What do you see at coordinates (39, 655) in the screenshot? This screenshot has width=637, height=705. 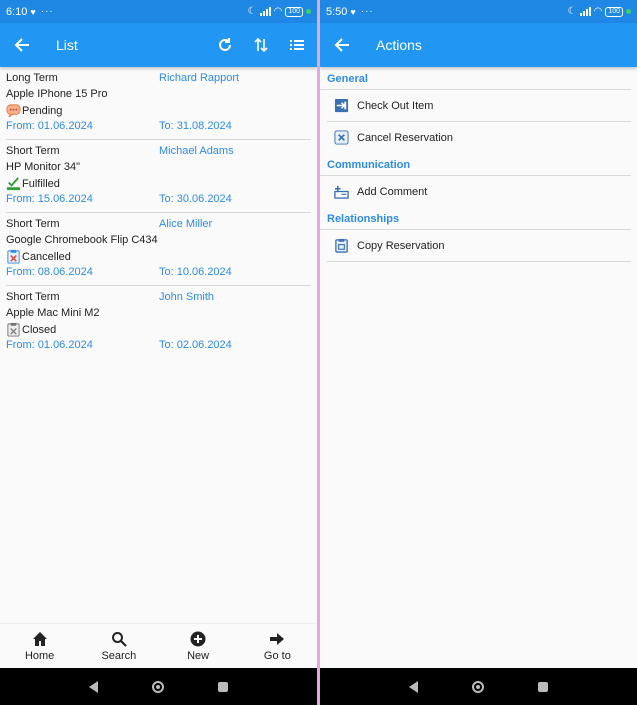 I see `nav-label: Home` at bounding box center [39, 655].